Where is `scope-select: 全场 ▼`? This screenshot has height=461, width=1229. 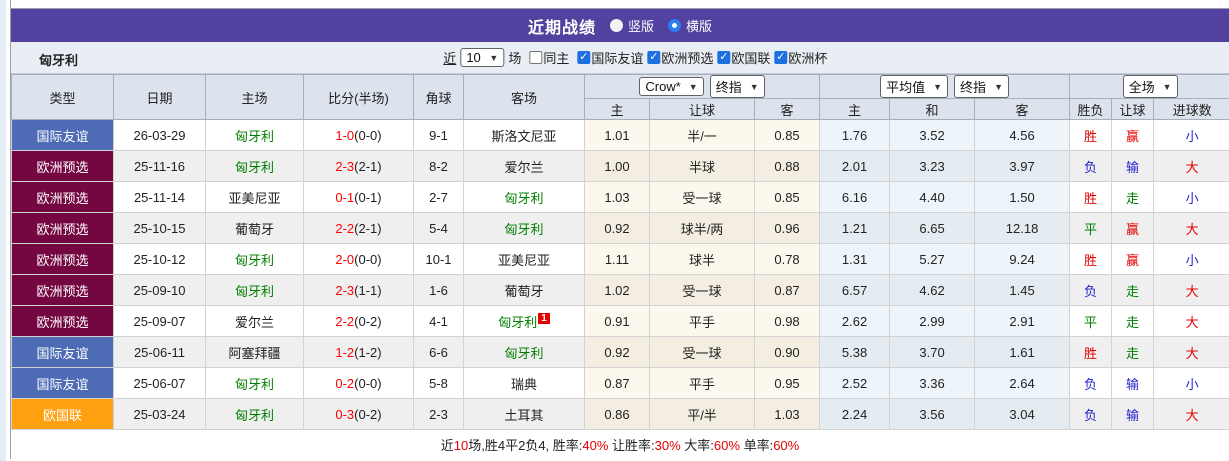 scope-select: 全场 ▼ is located at coordinates (1150, 86).